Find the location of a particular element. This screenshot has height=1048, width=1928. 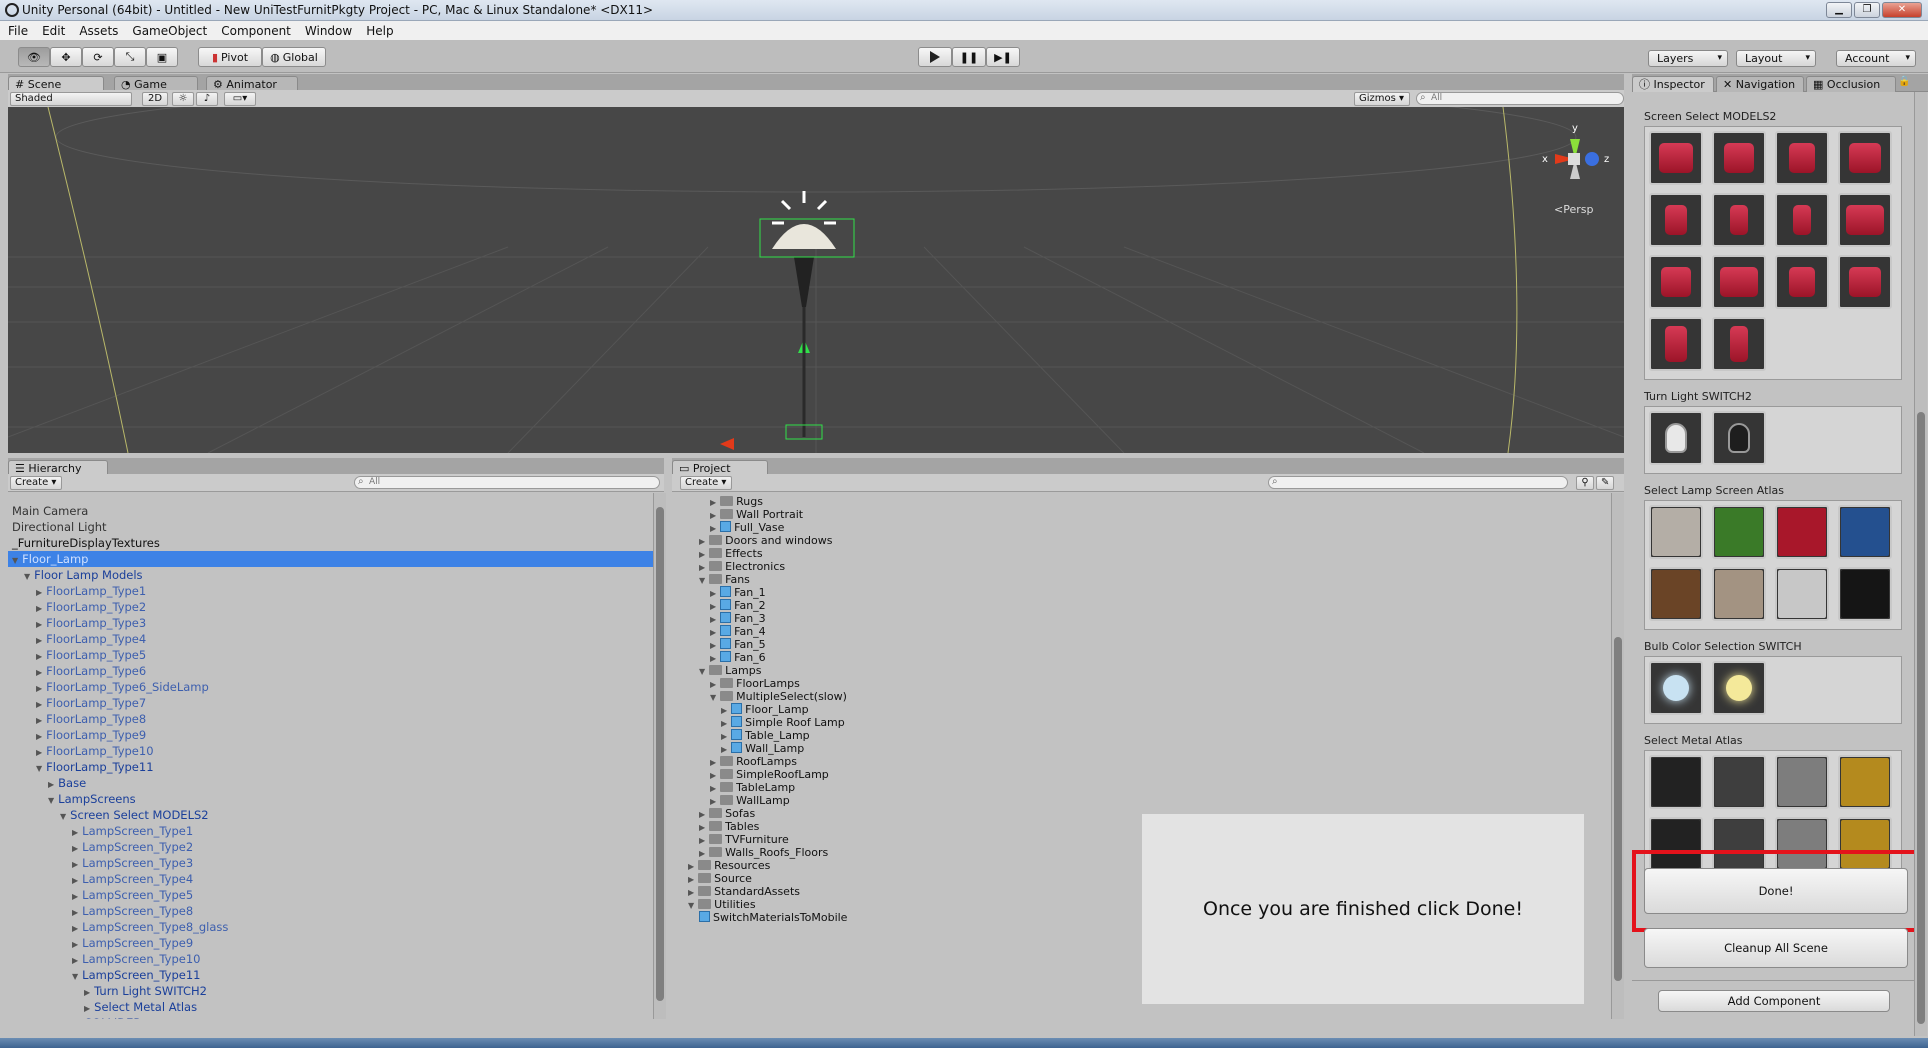

rotate-tool-button: ⟳ is located at coordinates (98, 57).